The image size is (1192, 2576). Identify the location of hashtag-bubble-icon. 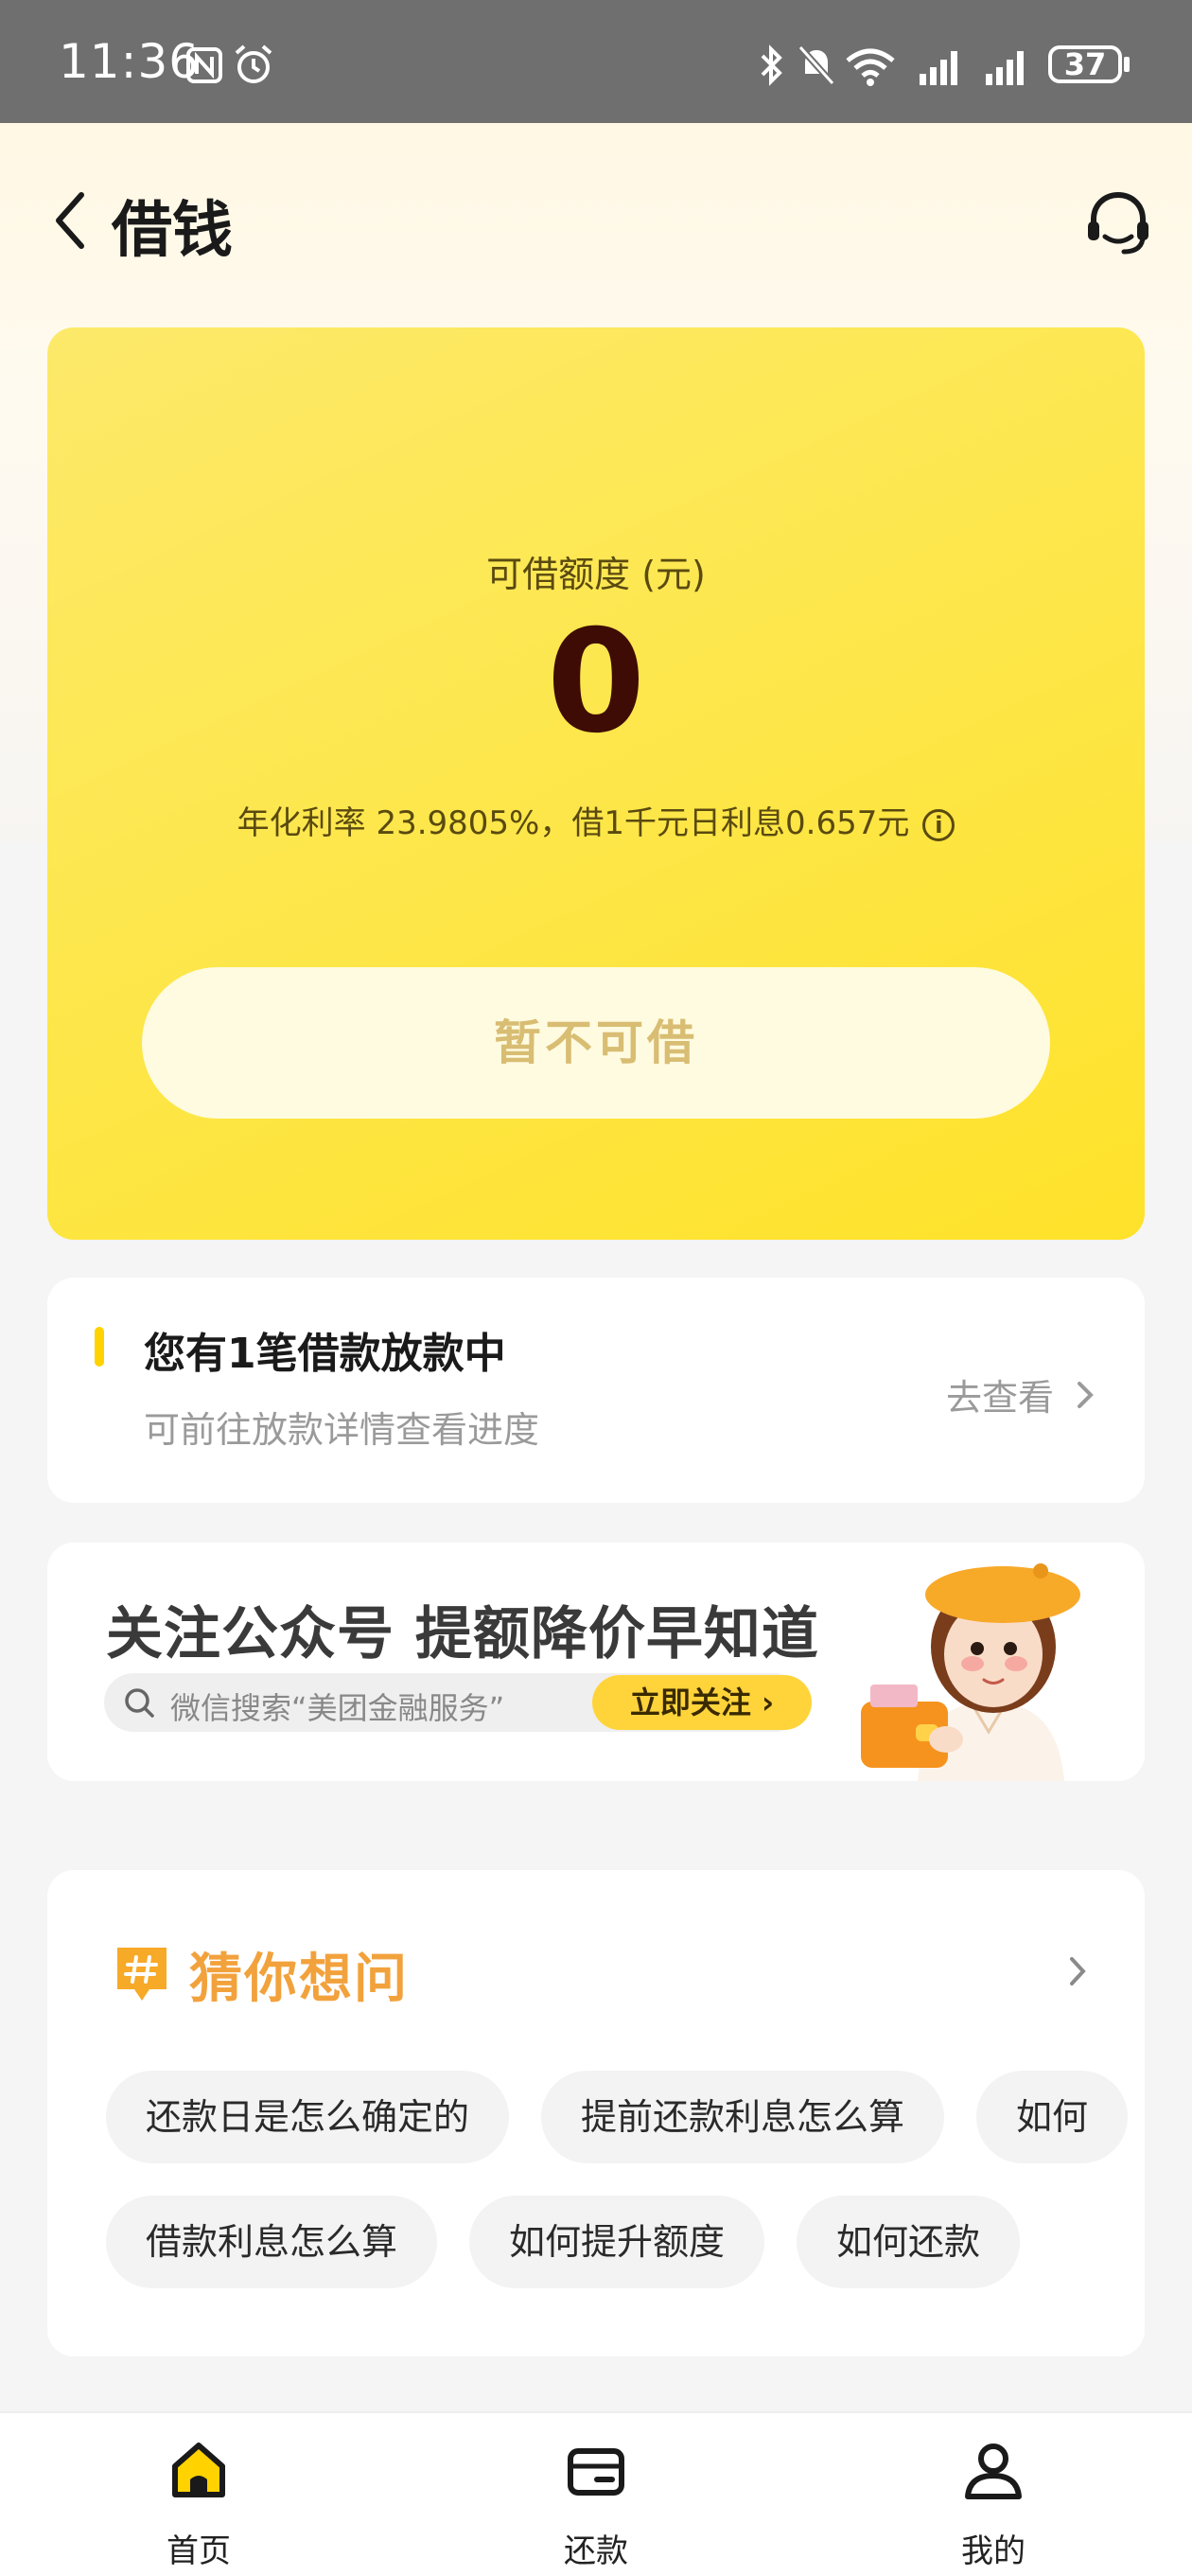
(142, 1974).